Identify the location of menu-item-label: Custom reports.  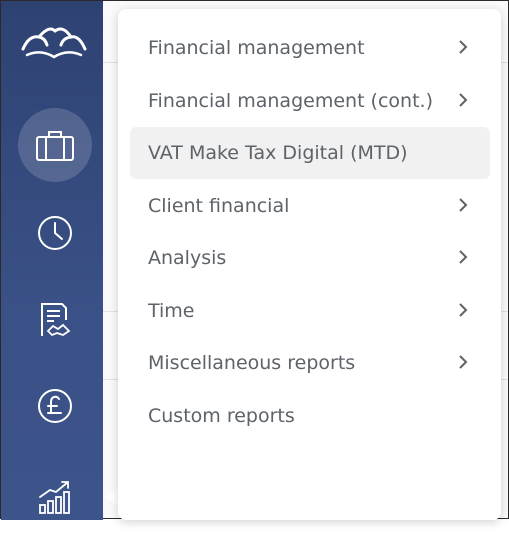
(221, 416).